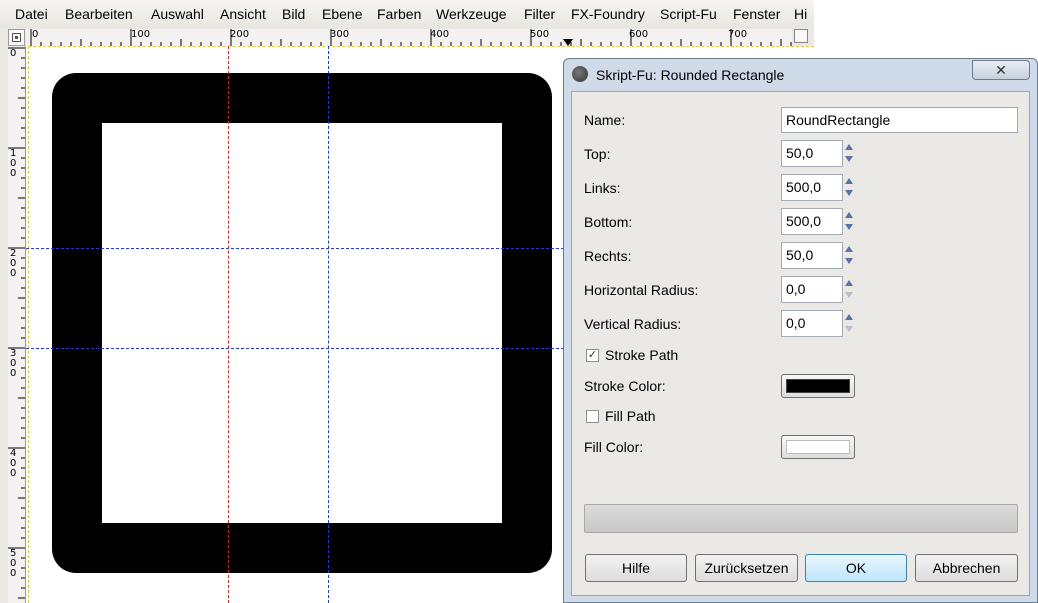 The image size is (1038, 603). I want to click on reset-button-label: Zurücksetzen, so click(746, 568).